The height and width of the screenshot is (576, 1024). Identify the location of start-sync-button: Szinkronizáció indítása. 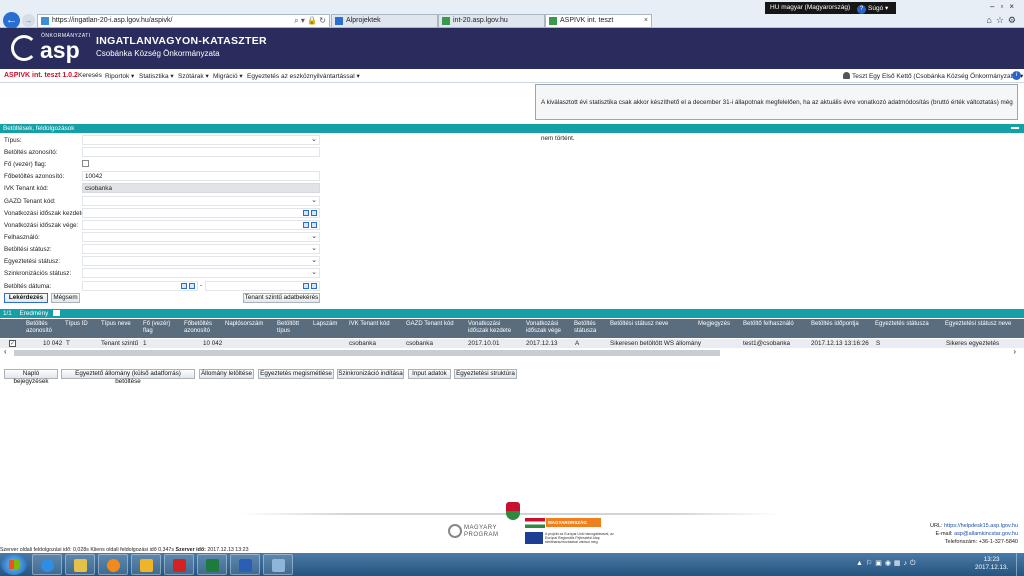
(370, 374).